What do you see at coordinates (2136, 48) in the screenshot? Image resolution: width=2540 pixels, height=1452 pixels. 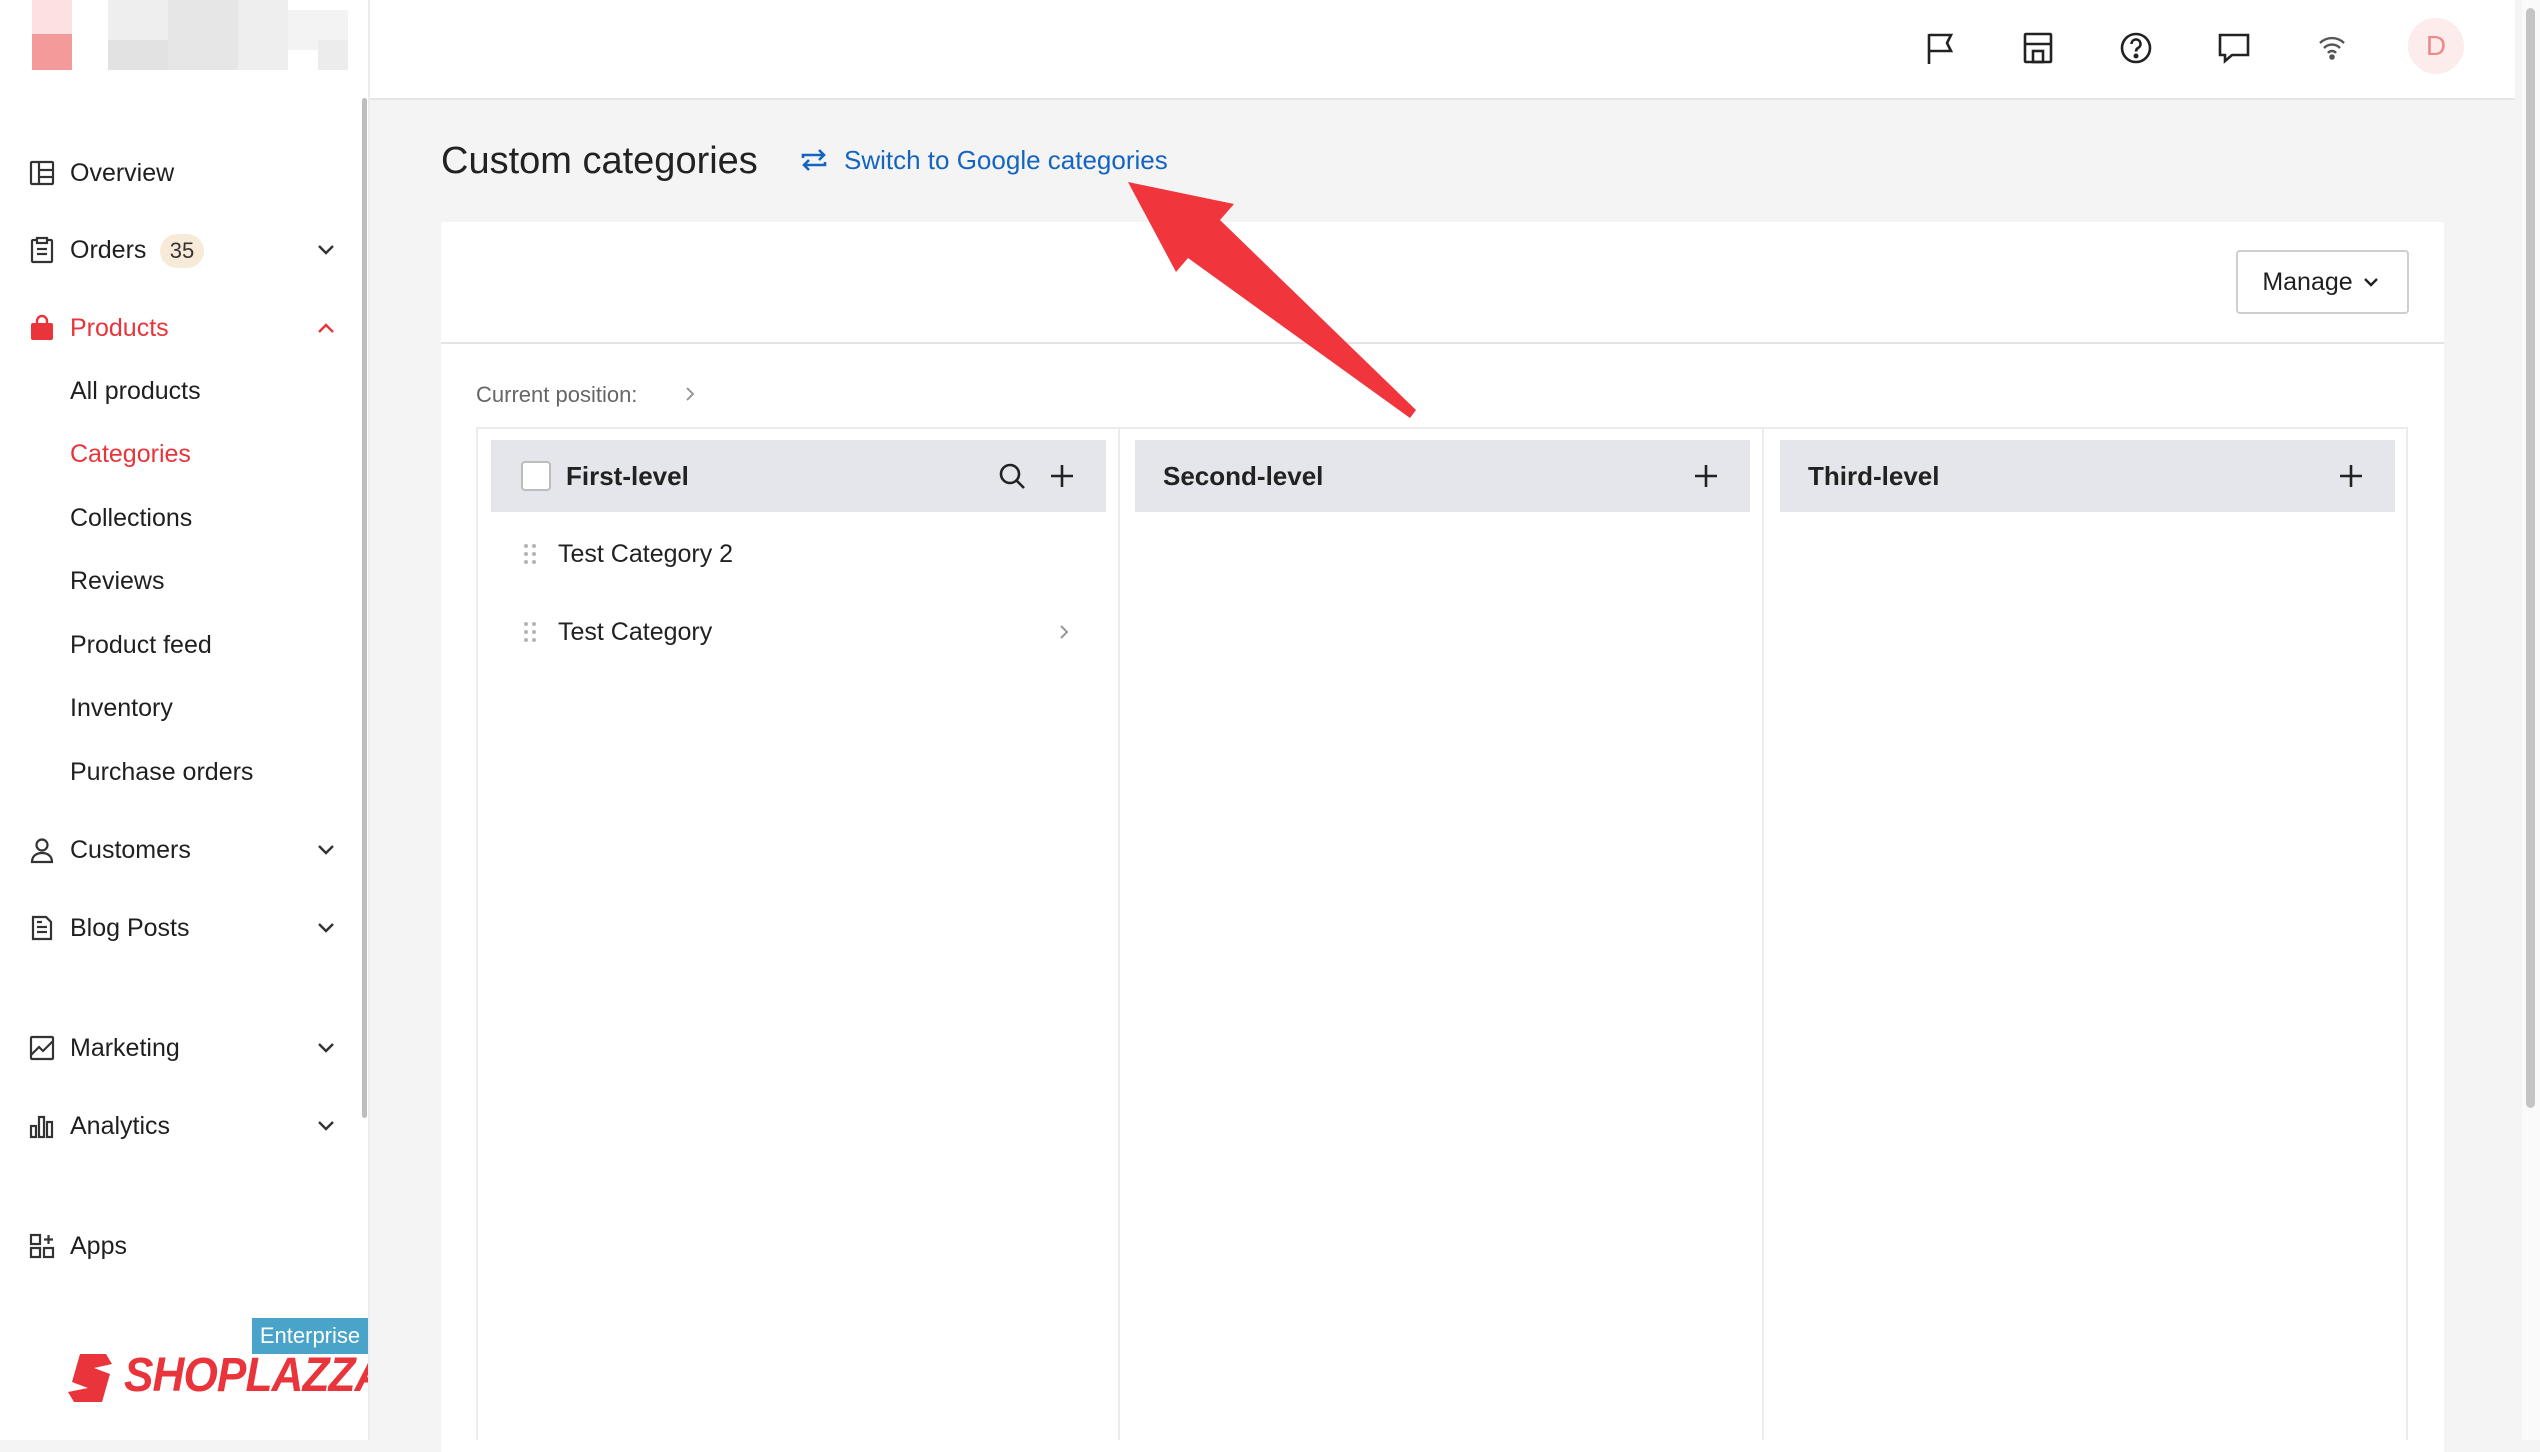 I see `help-icon` at bounding box center [2136, 48].